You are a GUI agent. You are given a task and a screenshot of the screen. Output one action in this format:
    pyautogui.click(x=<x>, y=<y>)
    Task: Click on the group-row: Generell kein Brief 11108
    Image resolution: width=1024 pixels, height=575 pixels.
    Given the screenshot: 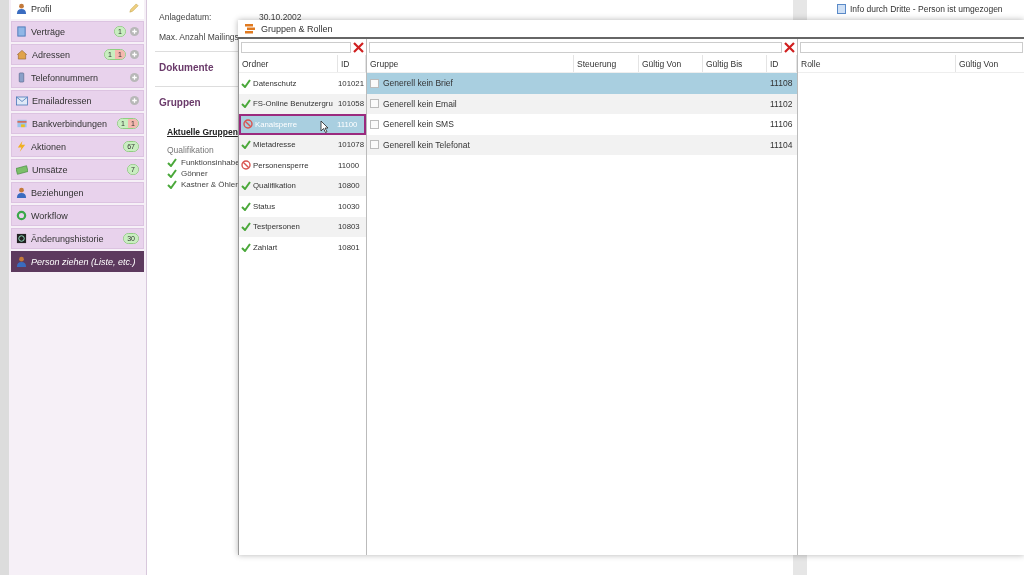 What is the action you would take?
    pyautogui.click(x=582, y=83)
    